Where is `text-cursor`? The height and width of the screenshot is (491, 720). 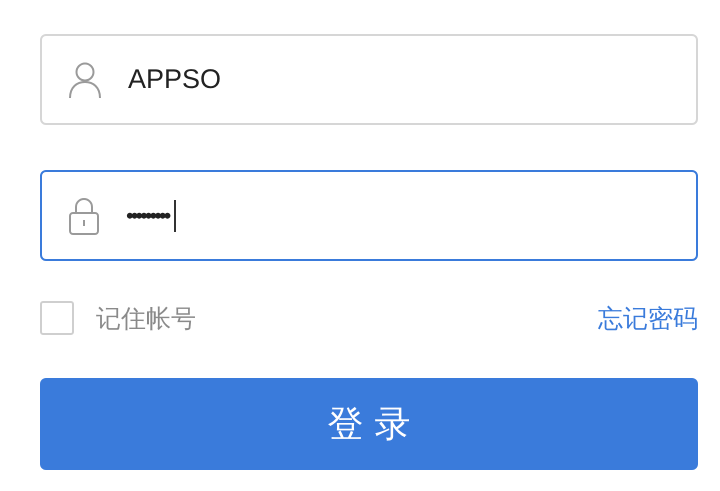 text-cursor is located at coordinates (175, 216).